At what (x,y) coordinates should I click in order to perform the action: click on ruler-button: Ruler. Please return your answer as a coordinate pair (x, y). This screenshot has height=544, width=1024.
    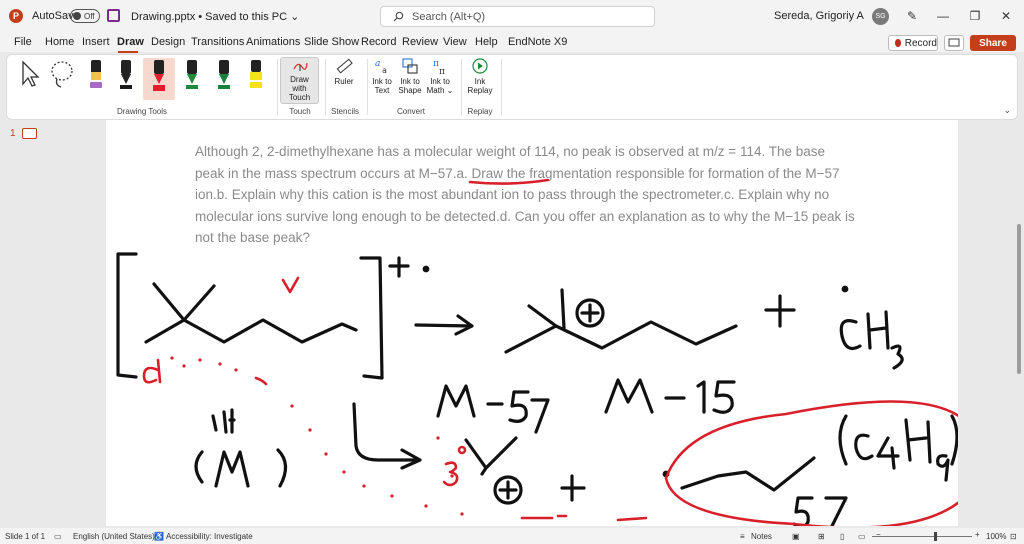
    Looking at the image, I should click on (344, 71).